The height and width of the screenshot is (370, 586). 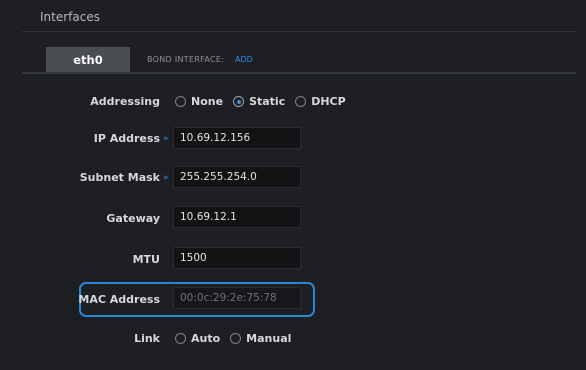 What do you see at coordinates (237, 177) in the screenshot?
I see `subnet-mask-input` at bounding box center [237, 177].